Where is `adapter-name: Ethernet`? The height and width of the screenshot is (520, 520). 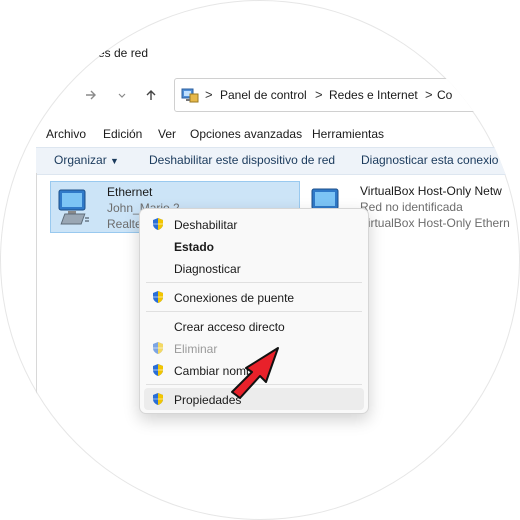
adapter-name: Ethernet is located at coordinates (130, 192).